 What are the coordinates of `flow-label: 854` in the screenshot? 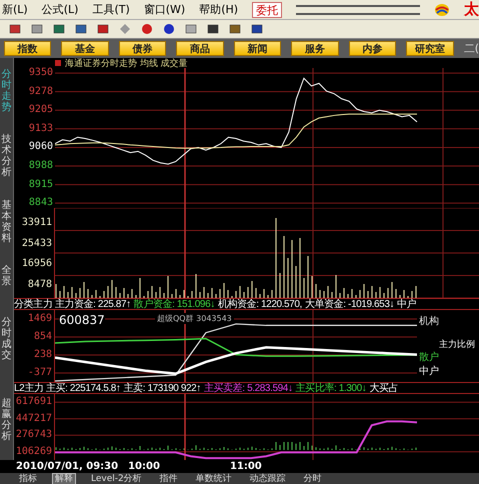 It's located at (43, 337).